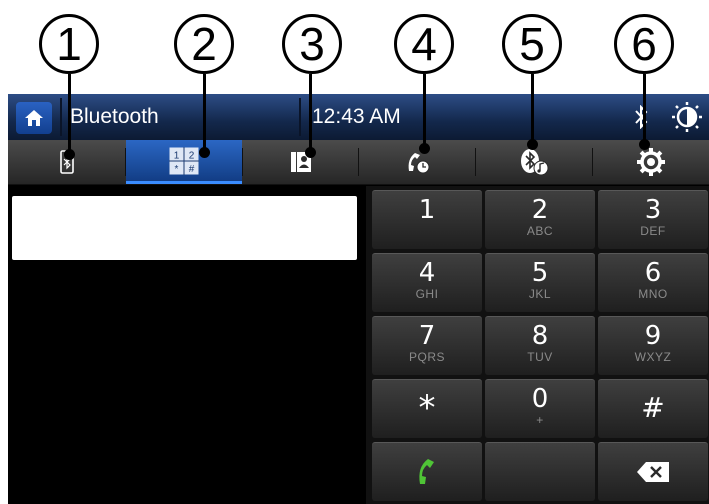 The image size is (709, 504). I want to click on tab-dial-pad: 1 2 * #, so click(184, 162).